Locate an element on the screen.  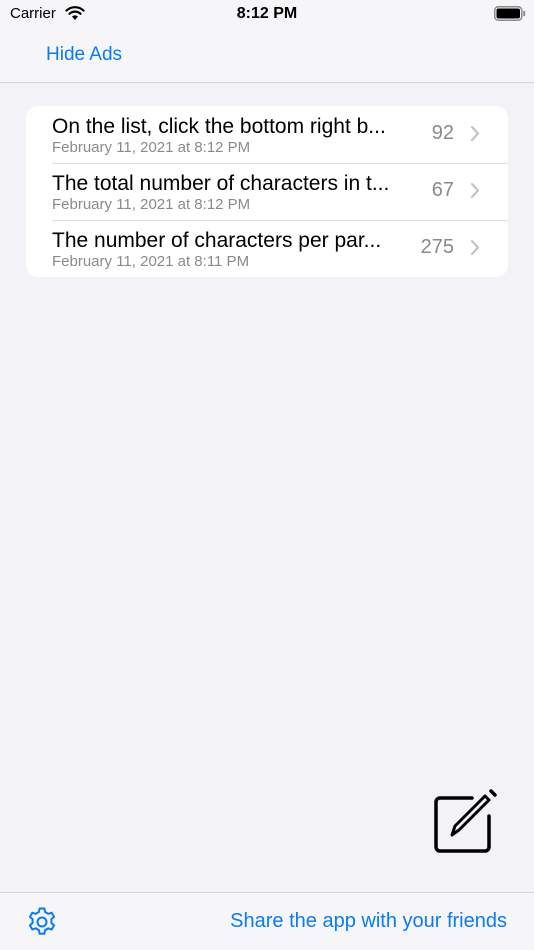
status-bar: Carrier 8:12 PM is located at coordinates (267, 15).